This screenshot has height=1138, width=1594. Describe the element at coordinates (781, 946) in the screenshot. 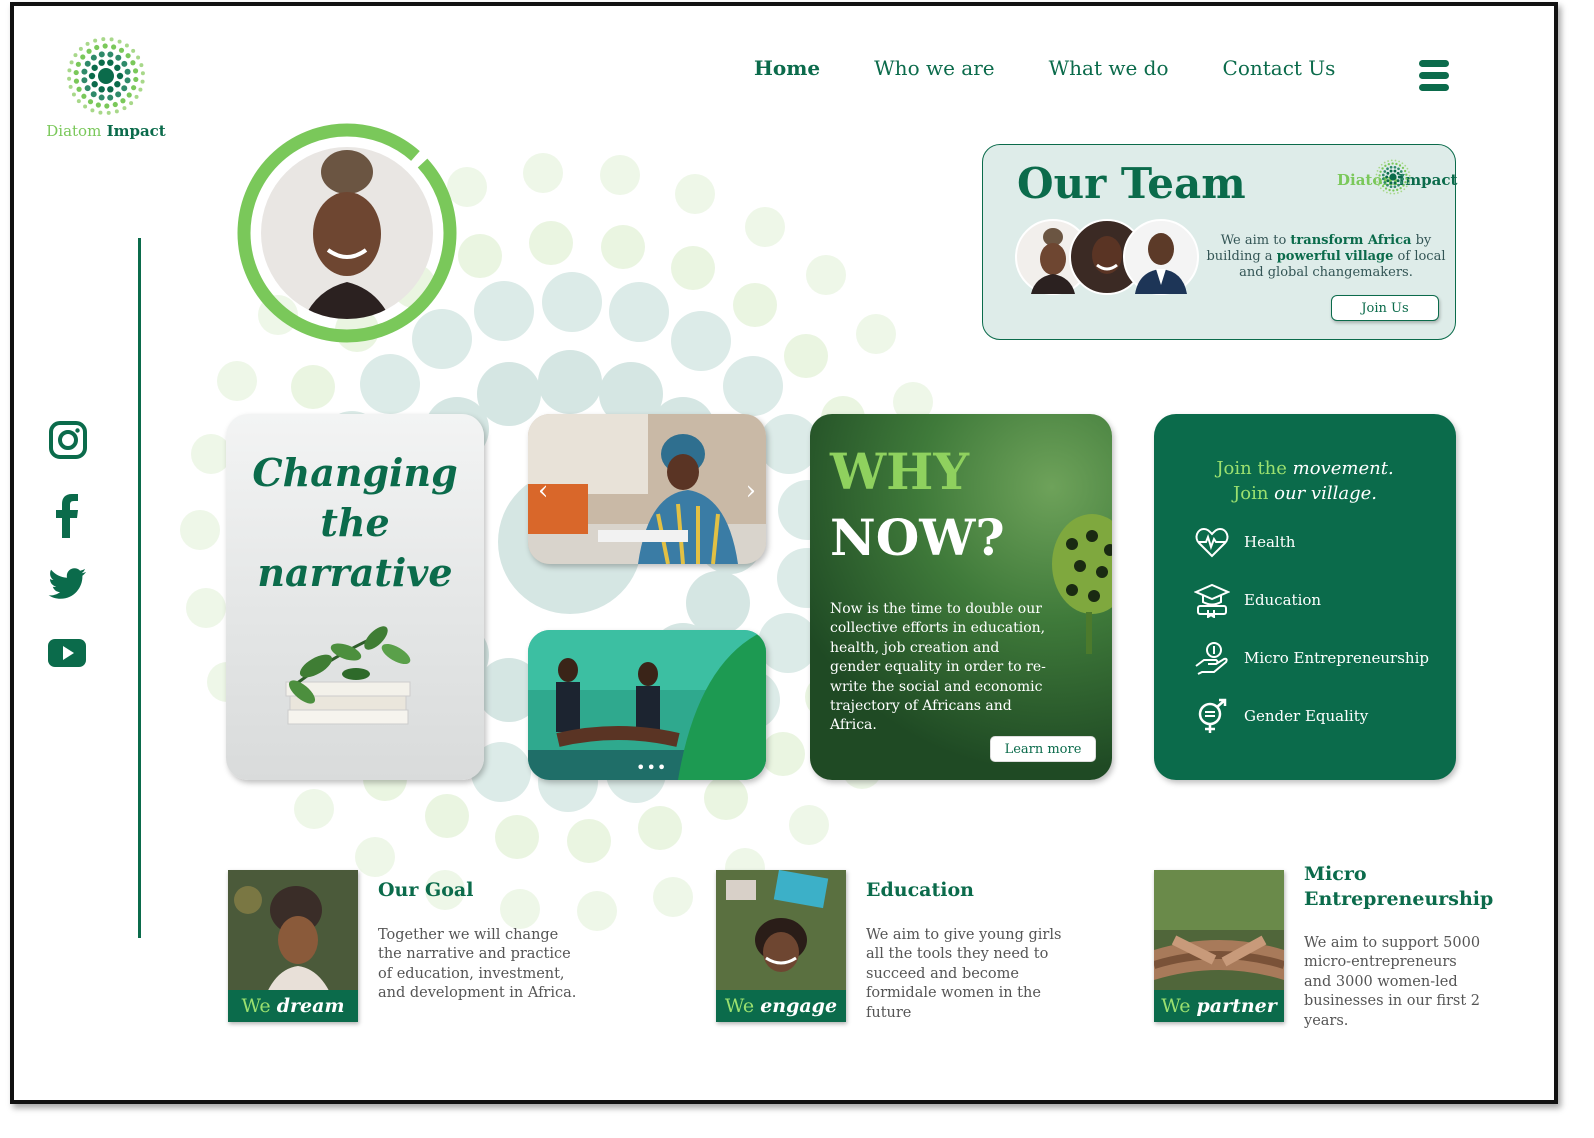

I see `feature-image-engage: We engage` at that location.